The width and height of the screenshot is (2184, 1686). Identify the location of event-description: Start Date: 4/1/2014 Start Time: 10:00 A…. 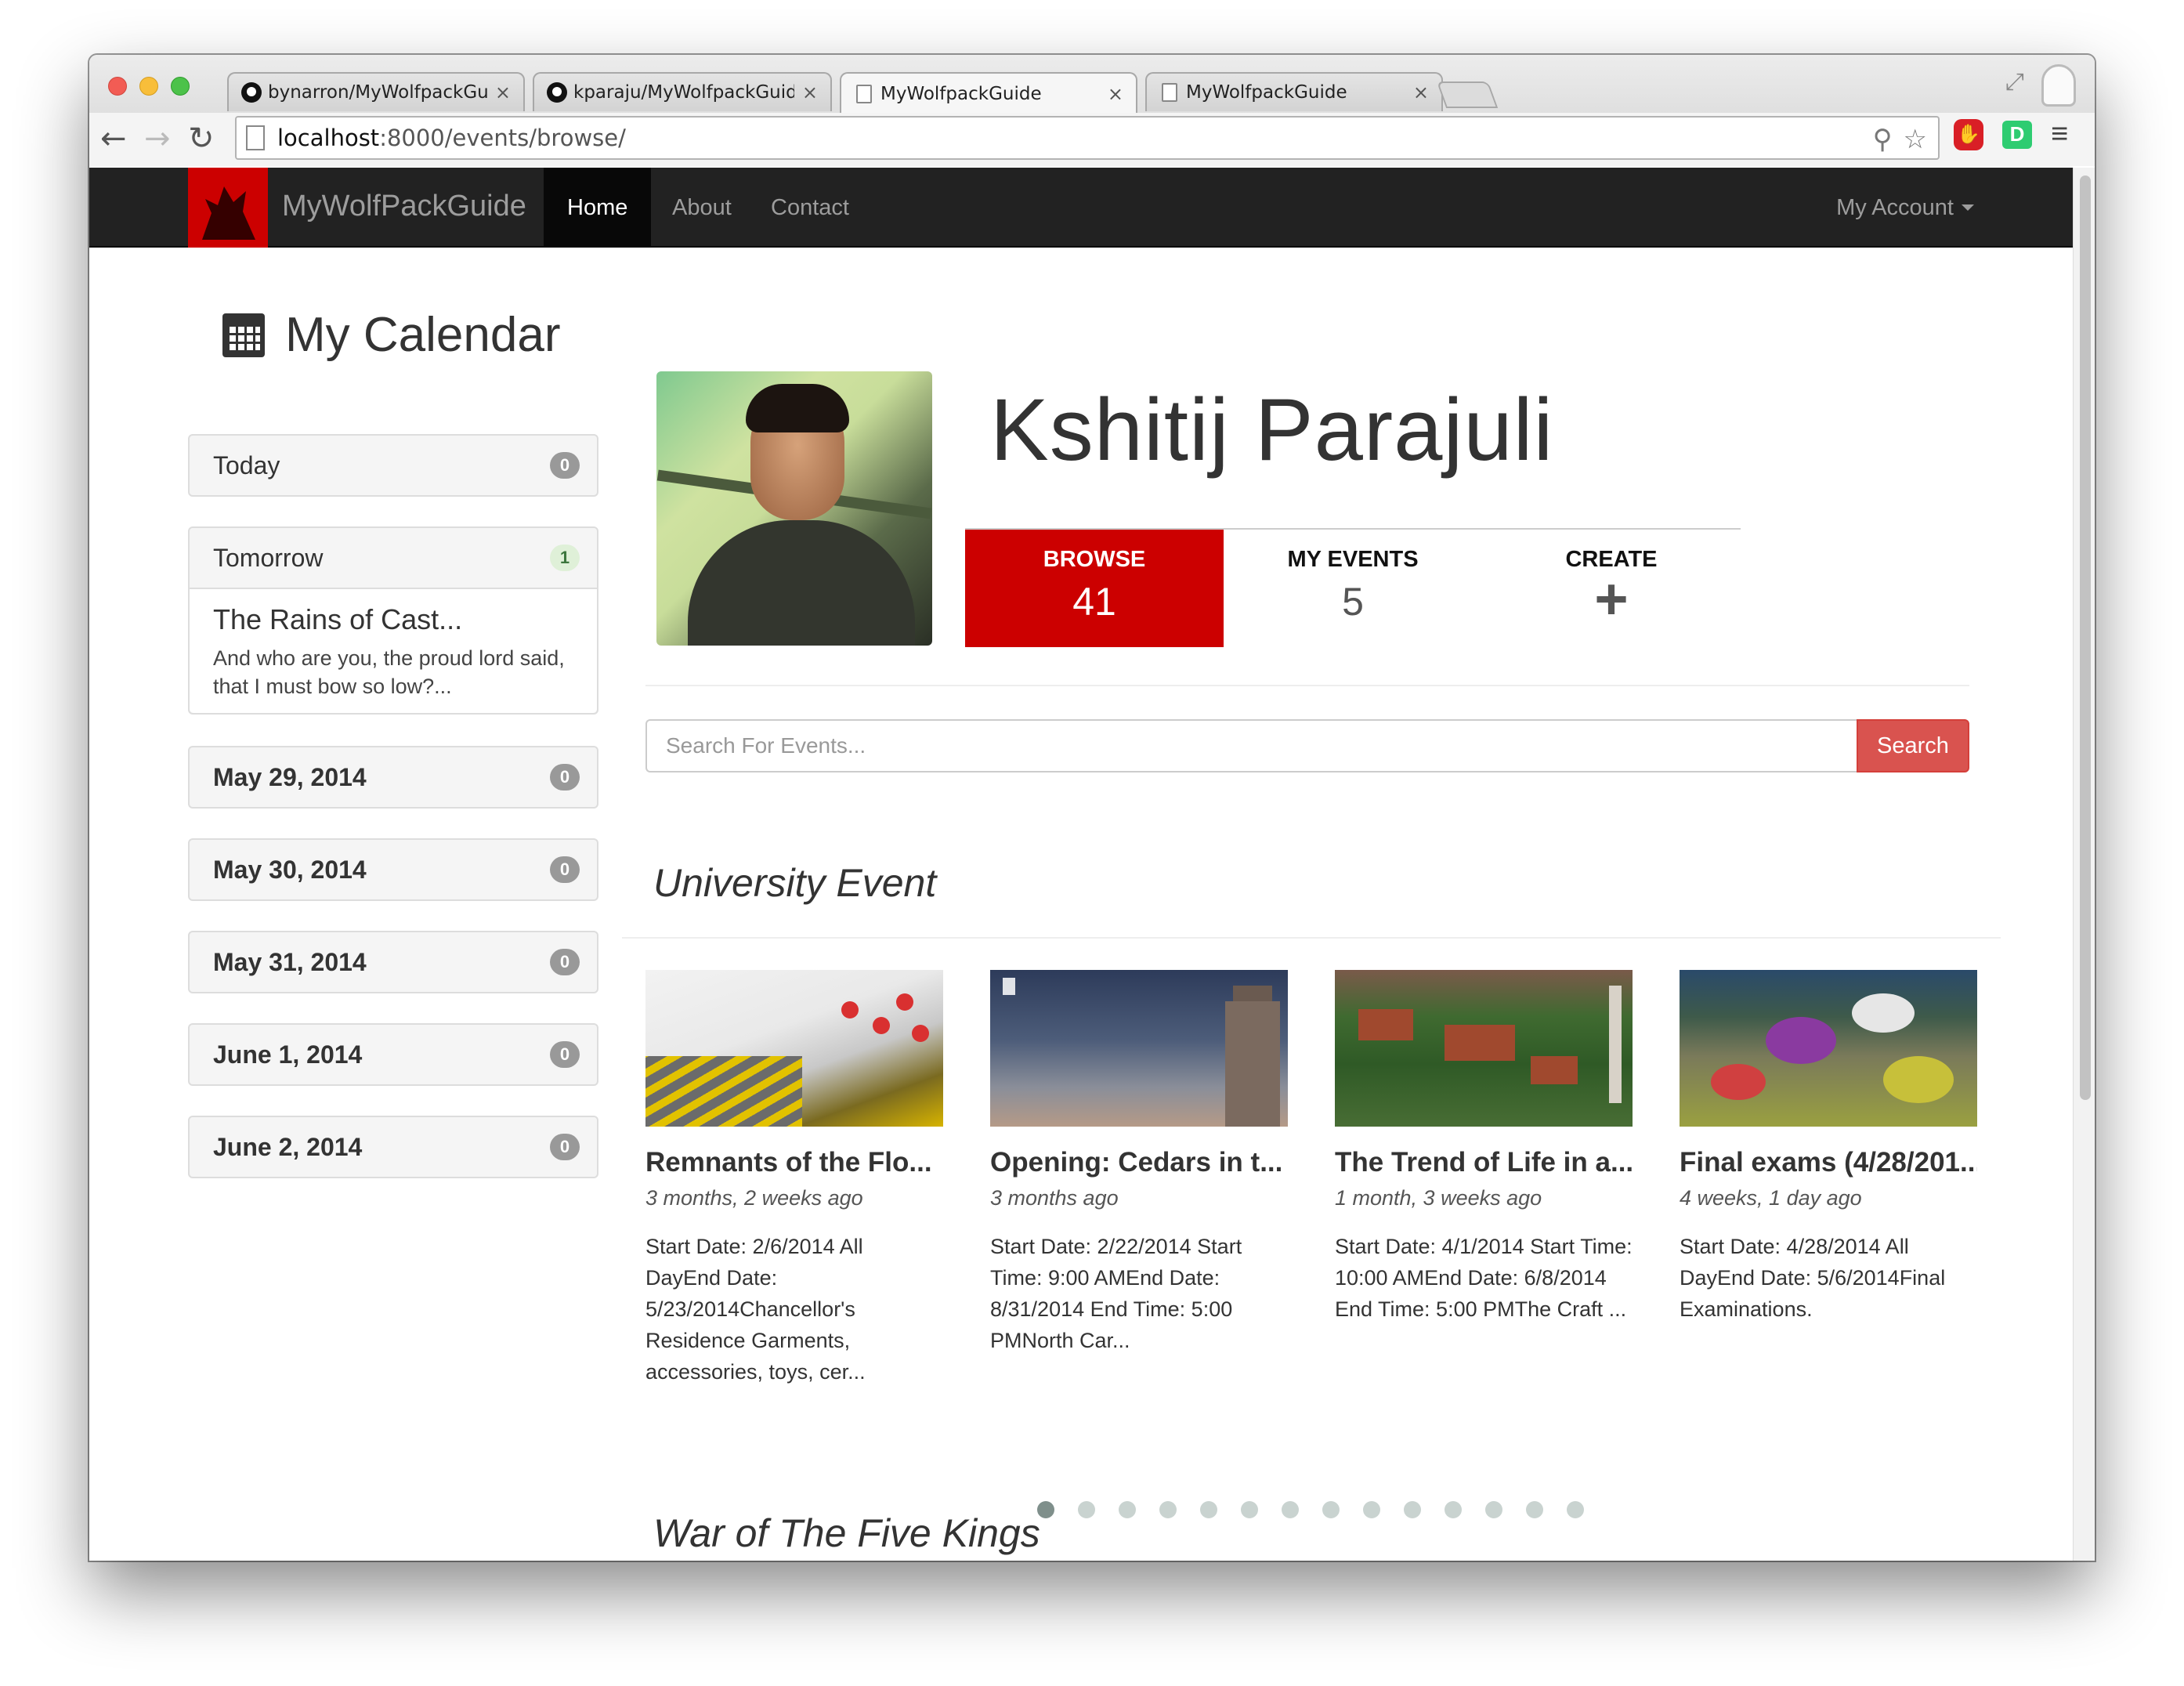
(1484, 1278).